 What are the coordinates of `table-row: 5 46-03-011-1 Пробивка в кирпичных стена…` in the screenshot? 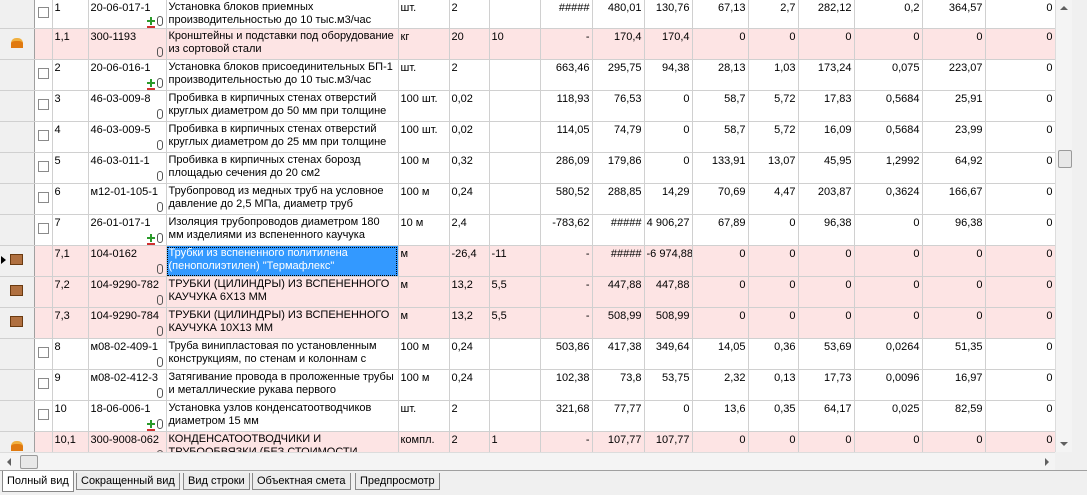 It's located at (527, 168).